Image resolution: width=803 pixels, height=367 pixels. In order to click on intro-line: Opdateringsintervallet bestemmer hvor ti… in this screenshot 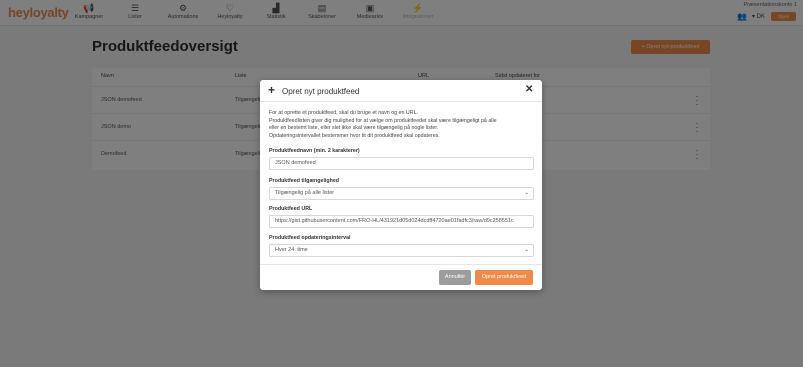, I will do `click(354, 135)`.